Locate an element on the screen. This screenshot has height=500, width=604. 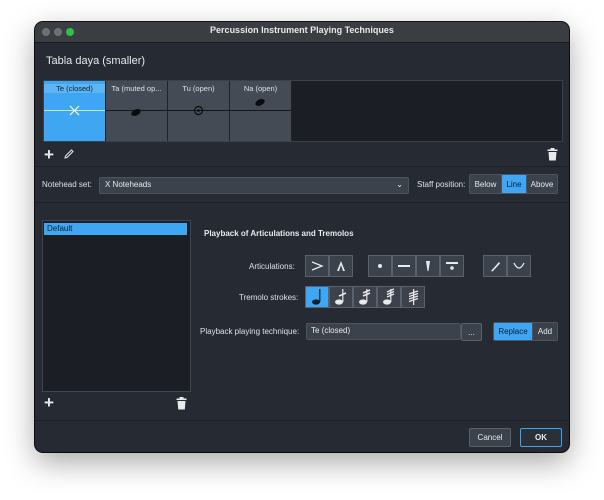
staccatissimo-articulation-icon is located at coordinates (428, 266).